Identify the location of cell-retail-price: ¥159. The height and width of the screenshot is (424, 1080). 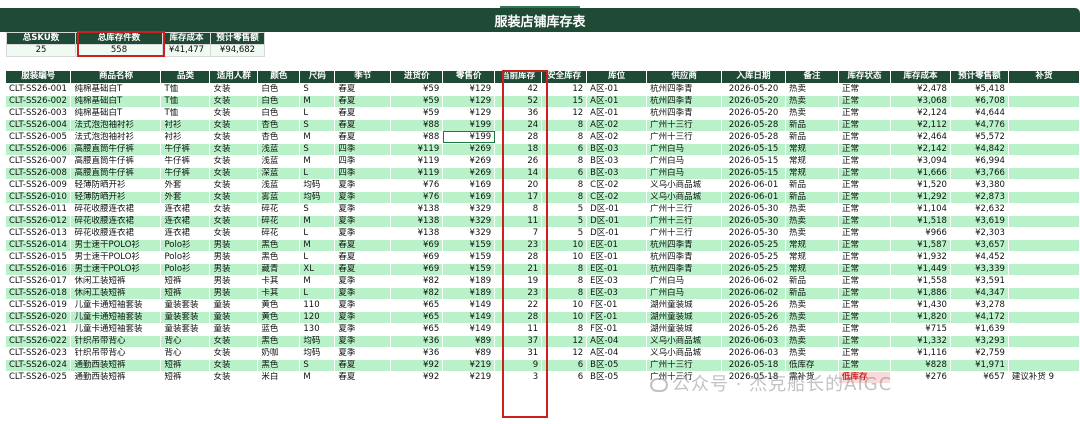
(469, 269).